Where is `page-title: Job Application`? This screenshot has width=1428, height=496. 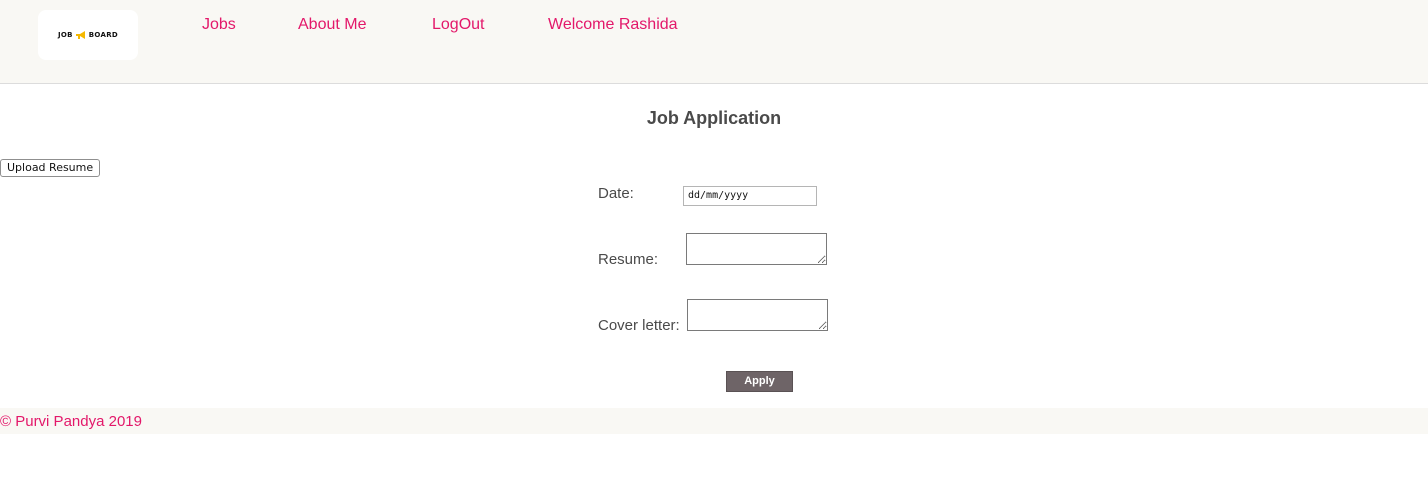 page-title: Job Application is located at coordinates (714, 118).